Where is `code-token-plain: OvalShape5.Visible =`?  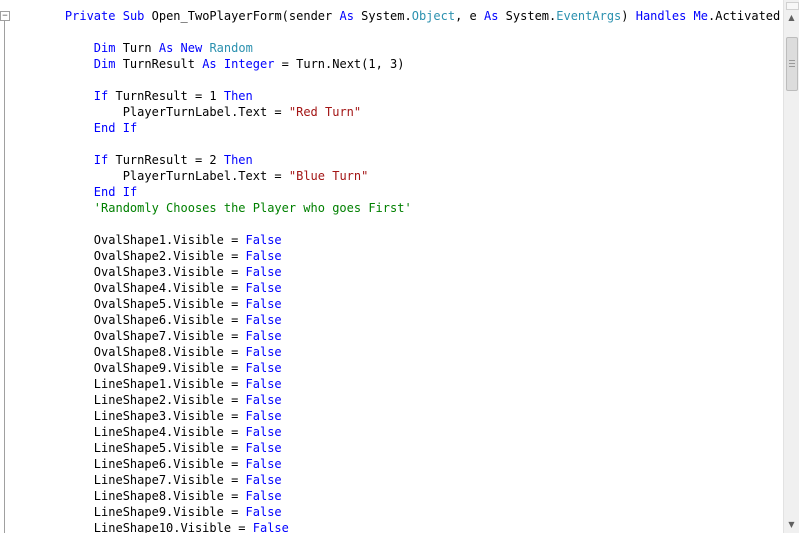
code-token-plain: OvalShape5.Visible = is located at coordinates (141, 304).